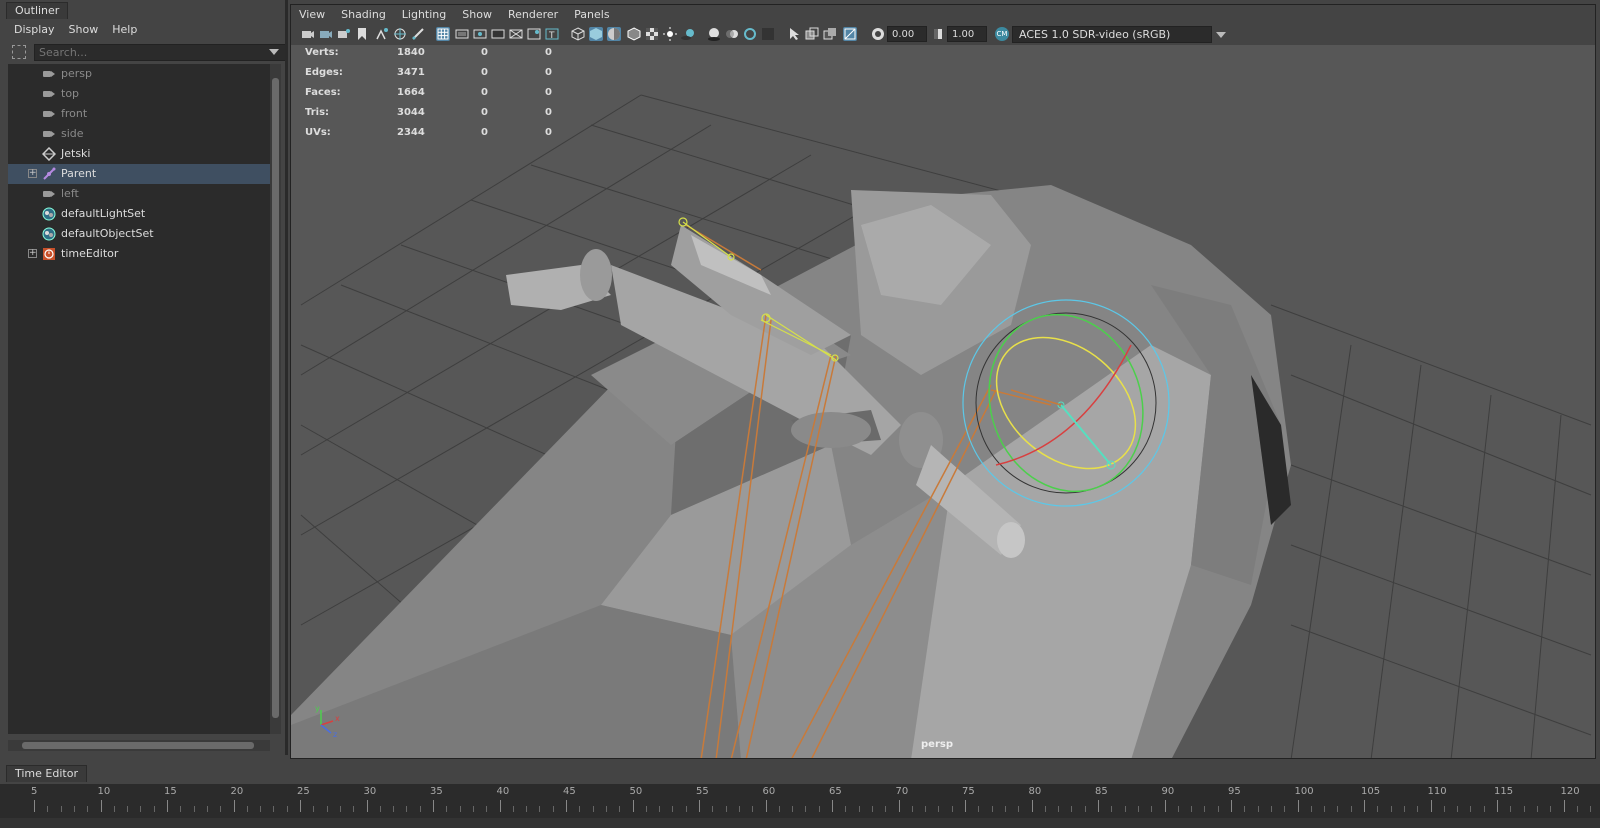 The width and height of the screenshot is (1600, 828). What do you see at coordinates (714, 34) in the screenshot?
I see `ambient-occlusion-icon` at bounding box center [714, 34].